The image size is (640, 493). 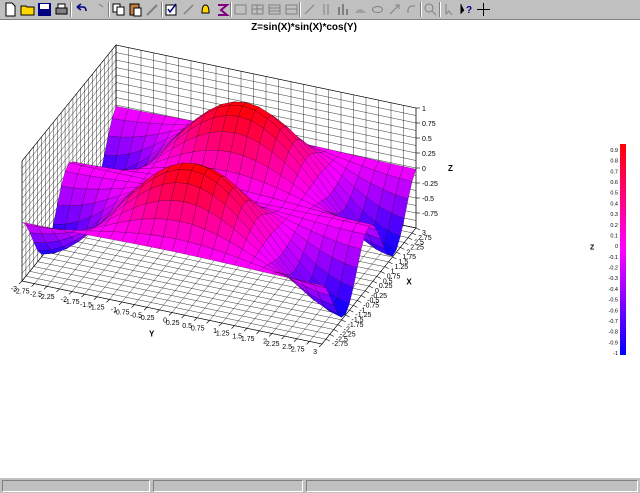 What do you see at coordinates (424, 233) in the screenshot?
I see `x-tick-label: 3` at bounding box center [424, 233].